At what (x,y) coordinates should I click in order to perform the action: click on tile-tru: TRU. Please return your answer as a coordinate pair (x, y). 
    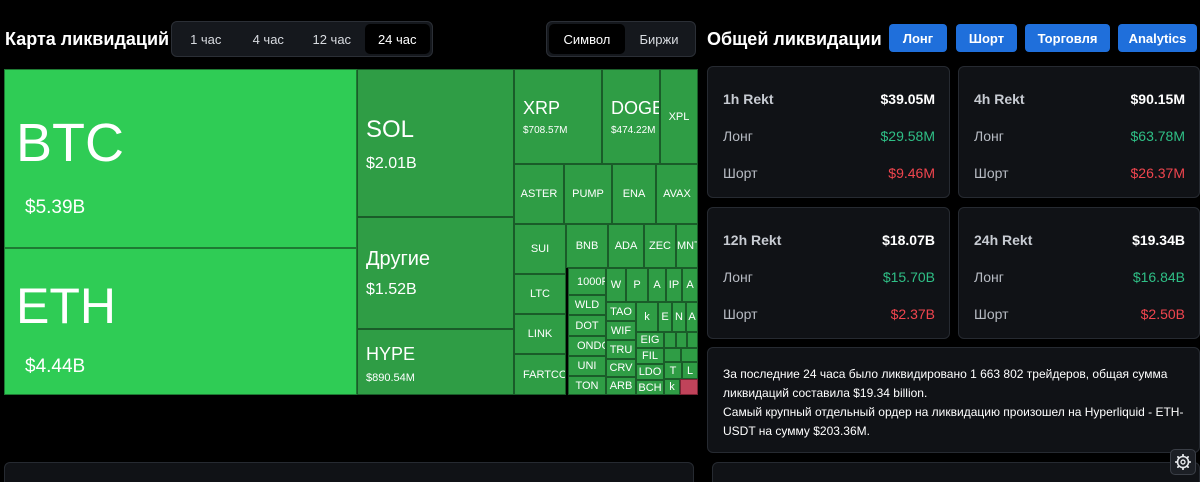
    Looking at the image, I should click on (621, 349).